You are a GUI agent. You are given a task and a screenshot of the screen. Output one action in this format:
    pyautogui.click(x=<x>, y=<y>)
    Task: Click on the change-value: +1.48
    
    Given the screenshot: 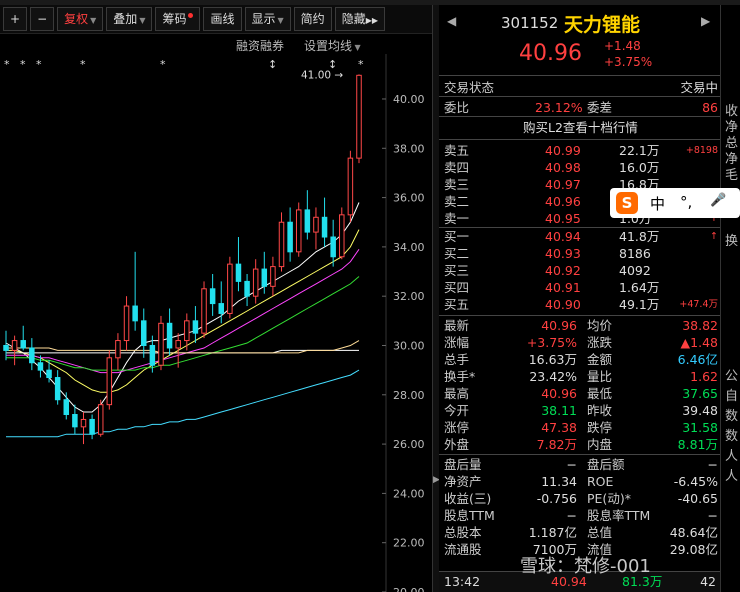 What is the action you would take?
    pyautogui.click(x=622, y=46)
    